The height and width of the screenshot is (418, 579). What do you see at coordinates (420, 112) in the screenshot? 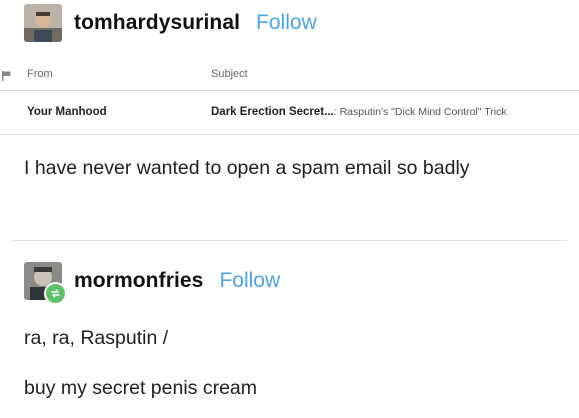
I see `email-subject-preview: : Rasputin's "Dick Mind Control" Trick` at bounding box center [420, 112].